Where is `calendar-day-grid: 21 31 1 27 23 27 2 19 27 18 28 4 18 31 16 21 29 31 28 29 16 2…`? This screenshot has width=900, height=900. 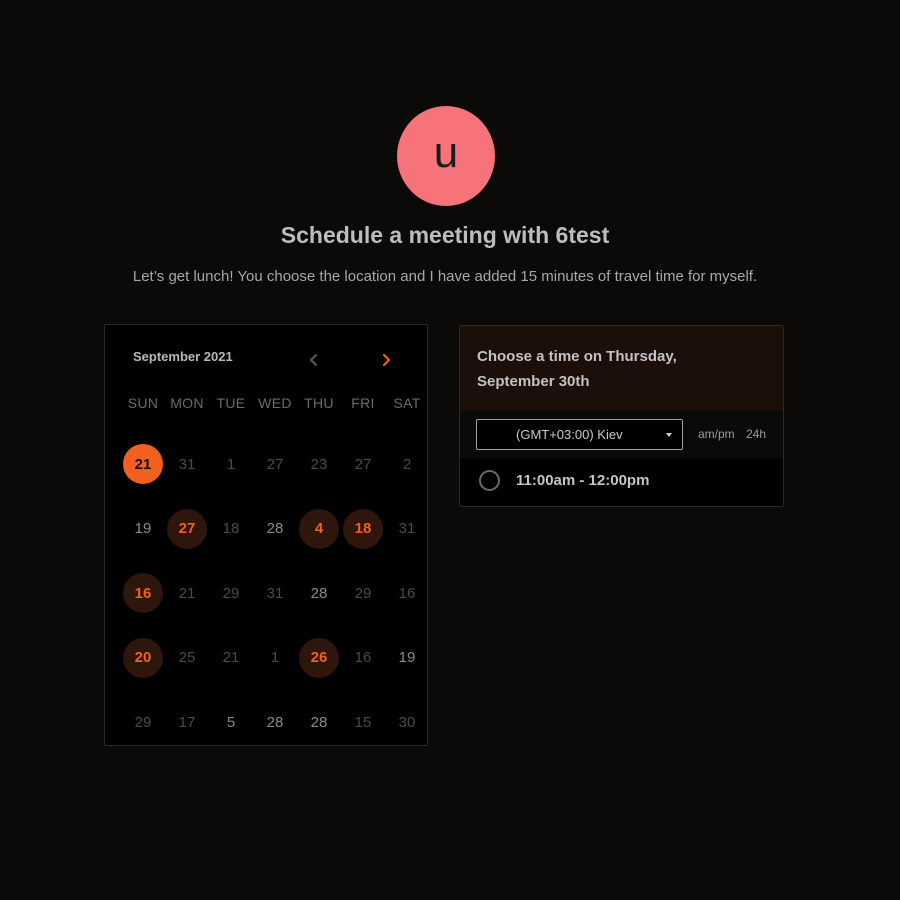 calendar-day-grid: 21 31 1 27 23 27 2 19 27 18 28 4 18 31 16 21 29 31 28 29 16 2… is located at coordinates (275, 593).